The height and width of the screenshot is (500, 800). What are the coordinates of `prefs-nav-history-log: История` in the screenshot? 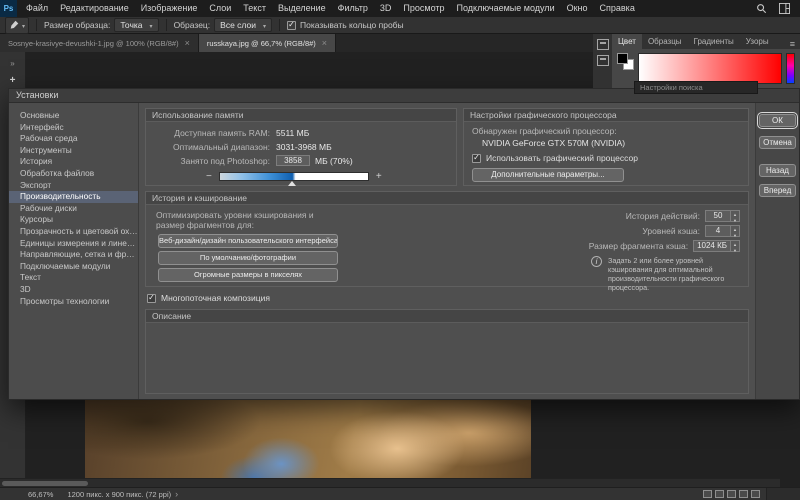 It's located at (73, 162).